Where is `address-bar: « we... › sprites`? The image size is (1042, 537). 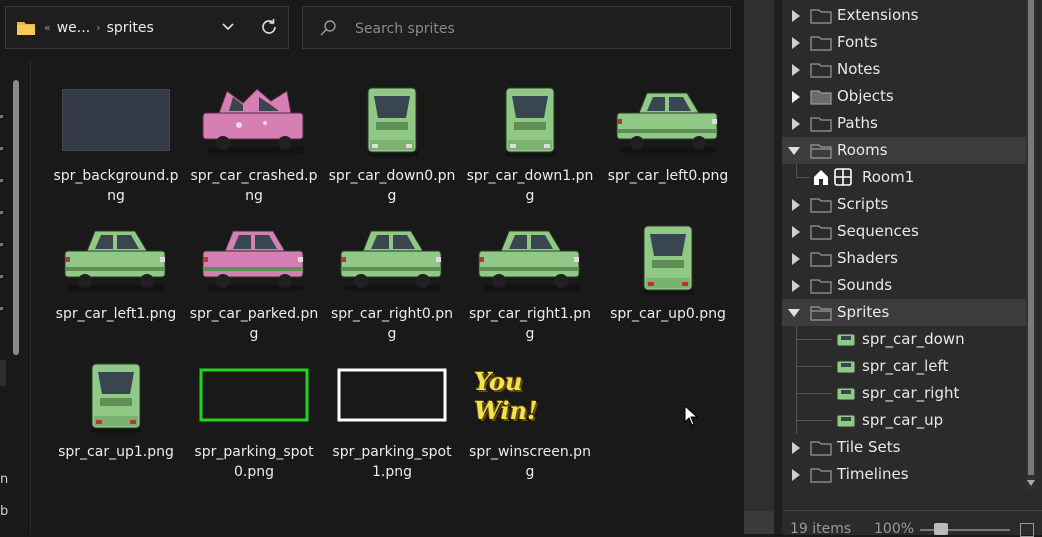 address-bar: « we... › sprites is located at coordinates (147, 27).